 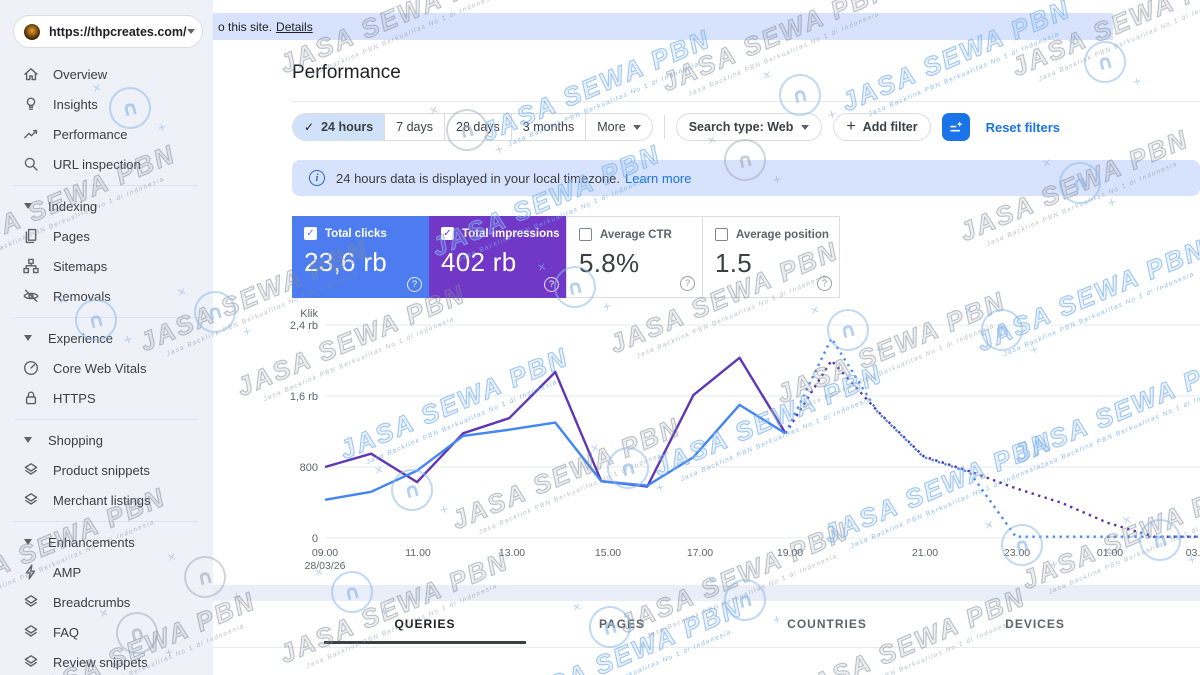 I want to click on tab-devices: DEVICES, so click(x=1035, y=624).